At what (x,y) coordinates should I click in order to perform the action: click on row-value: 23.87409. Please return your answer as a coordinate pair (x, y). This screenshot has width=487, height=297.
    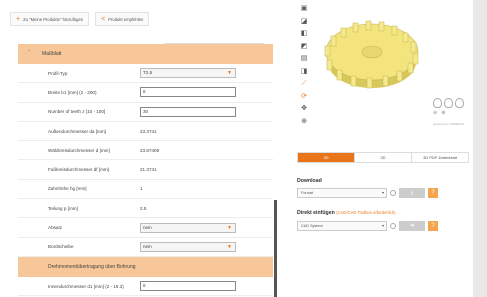
    Looking at the image, I should click on (150, 150).